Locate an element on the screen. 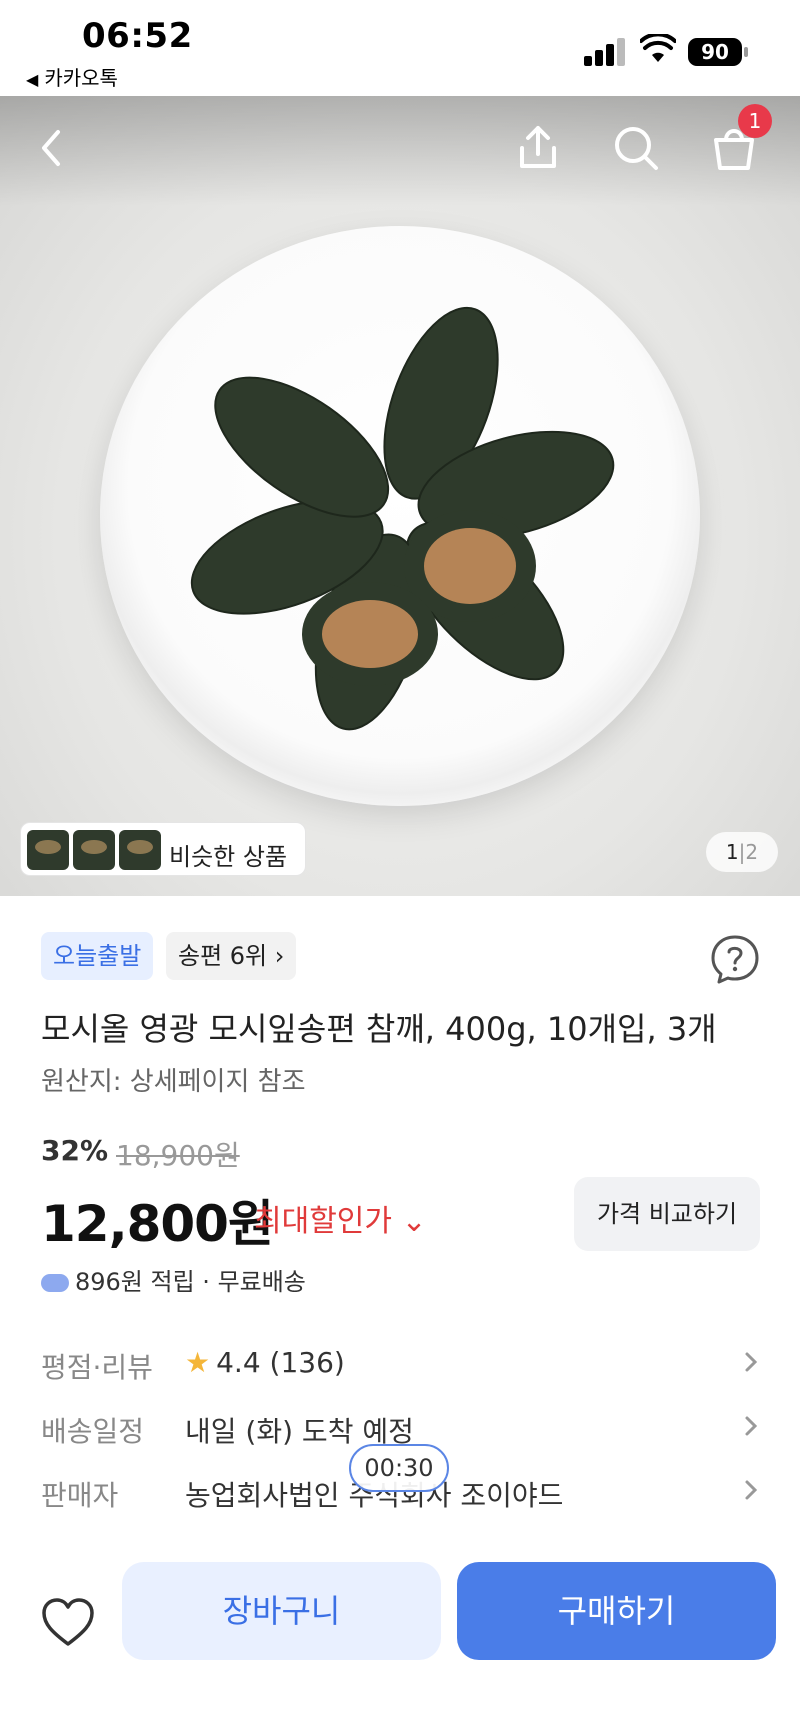  songpyeon-illustration is located at coordinates (402, 518).